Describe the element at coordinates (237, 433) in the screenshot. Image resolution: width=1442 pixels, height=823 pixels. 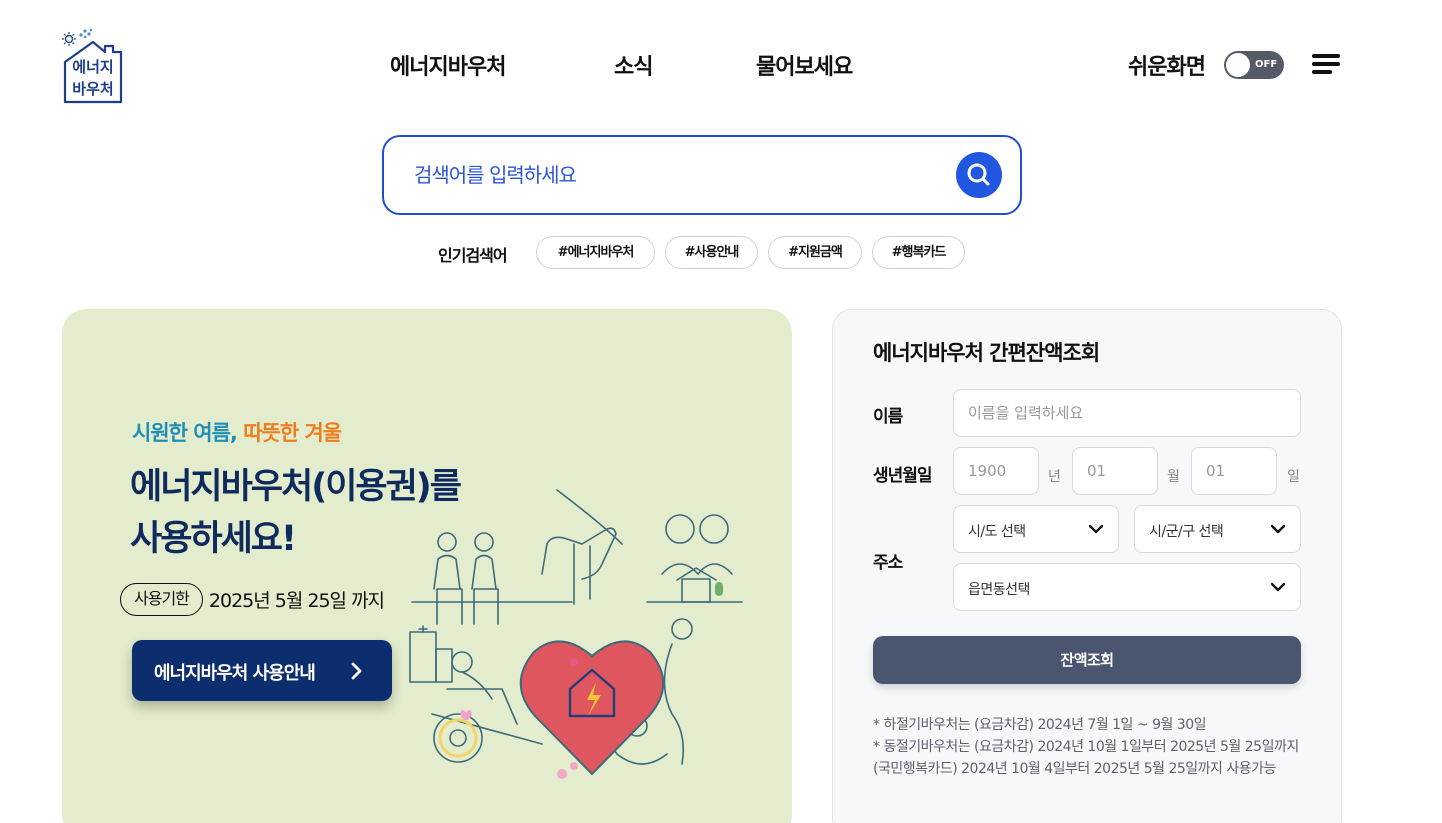
I see `banner-subtitle: 시원한 여름, 따뜻한 겨울` at that location.